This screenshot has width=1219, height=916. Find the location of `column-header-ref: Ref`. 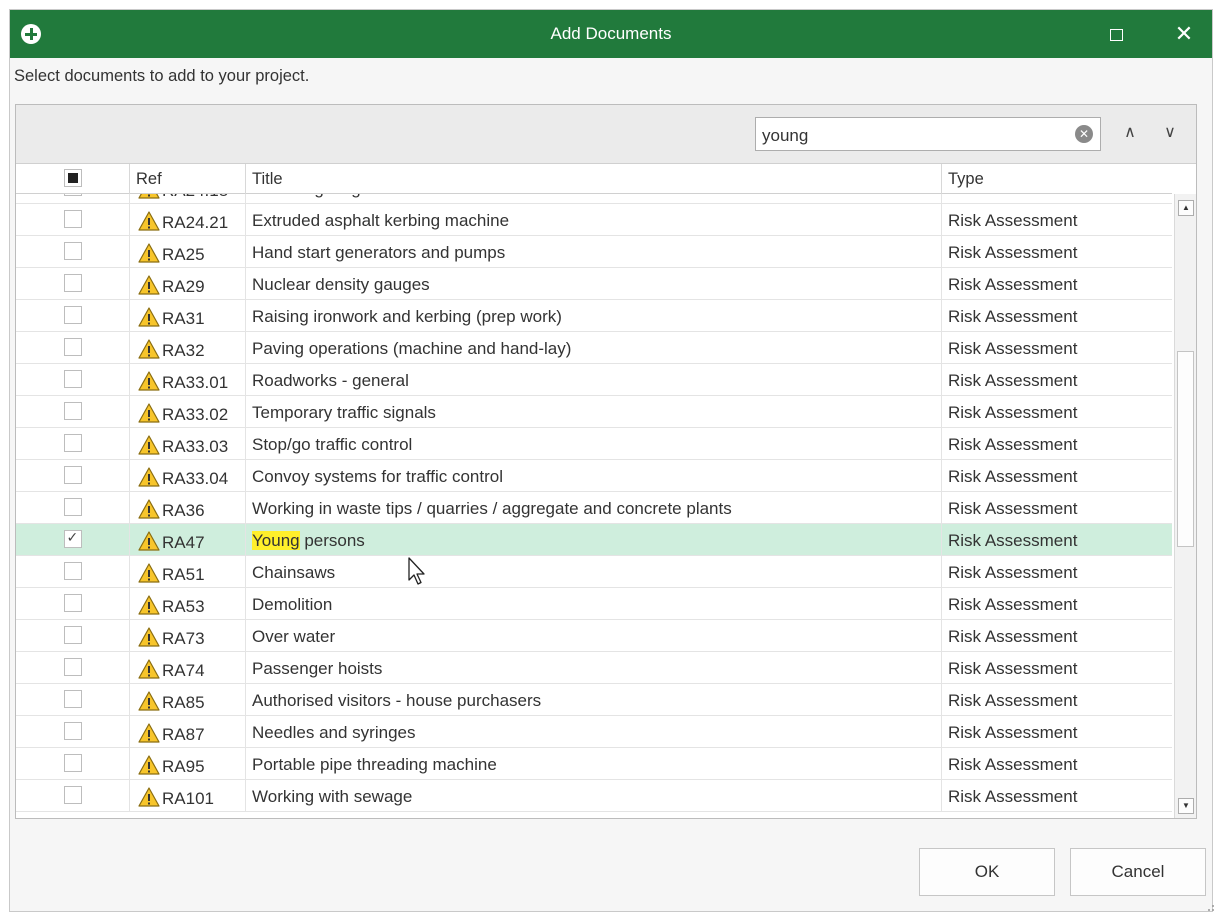

column-header-ref: Ref is located at coordinates (188, 179).